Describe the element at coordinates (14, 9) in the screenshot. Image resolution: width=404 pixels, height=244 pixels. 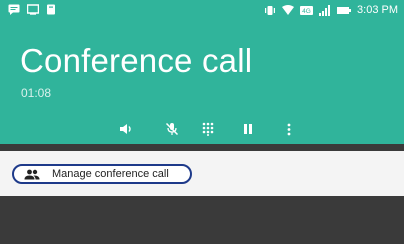
I see `chat-icon` at that location.